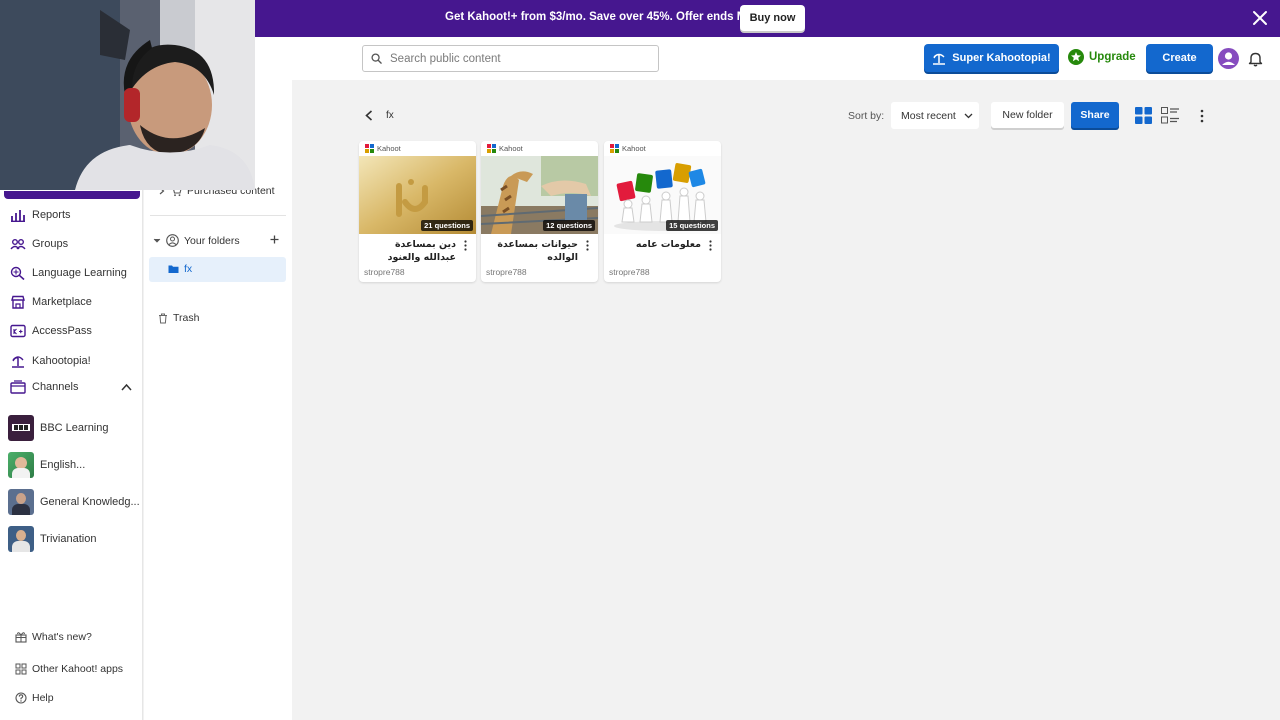  What do you see at coordinates (62, 331) in the screenshot?
I see `sidebar-item-label: AccessPass` at bounding box center [62, 331].